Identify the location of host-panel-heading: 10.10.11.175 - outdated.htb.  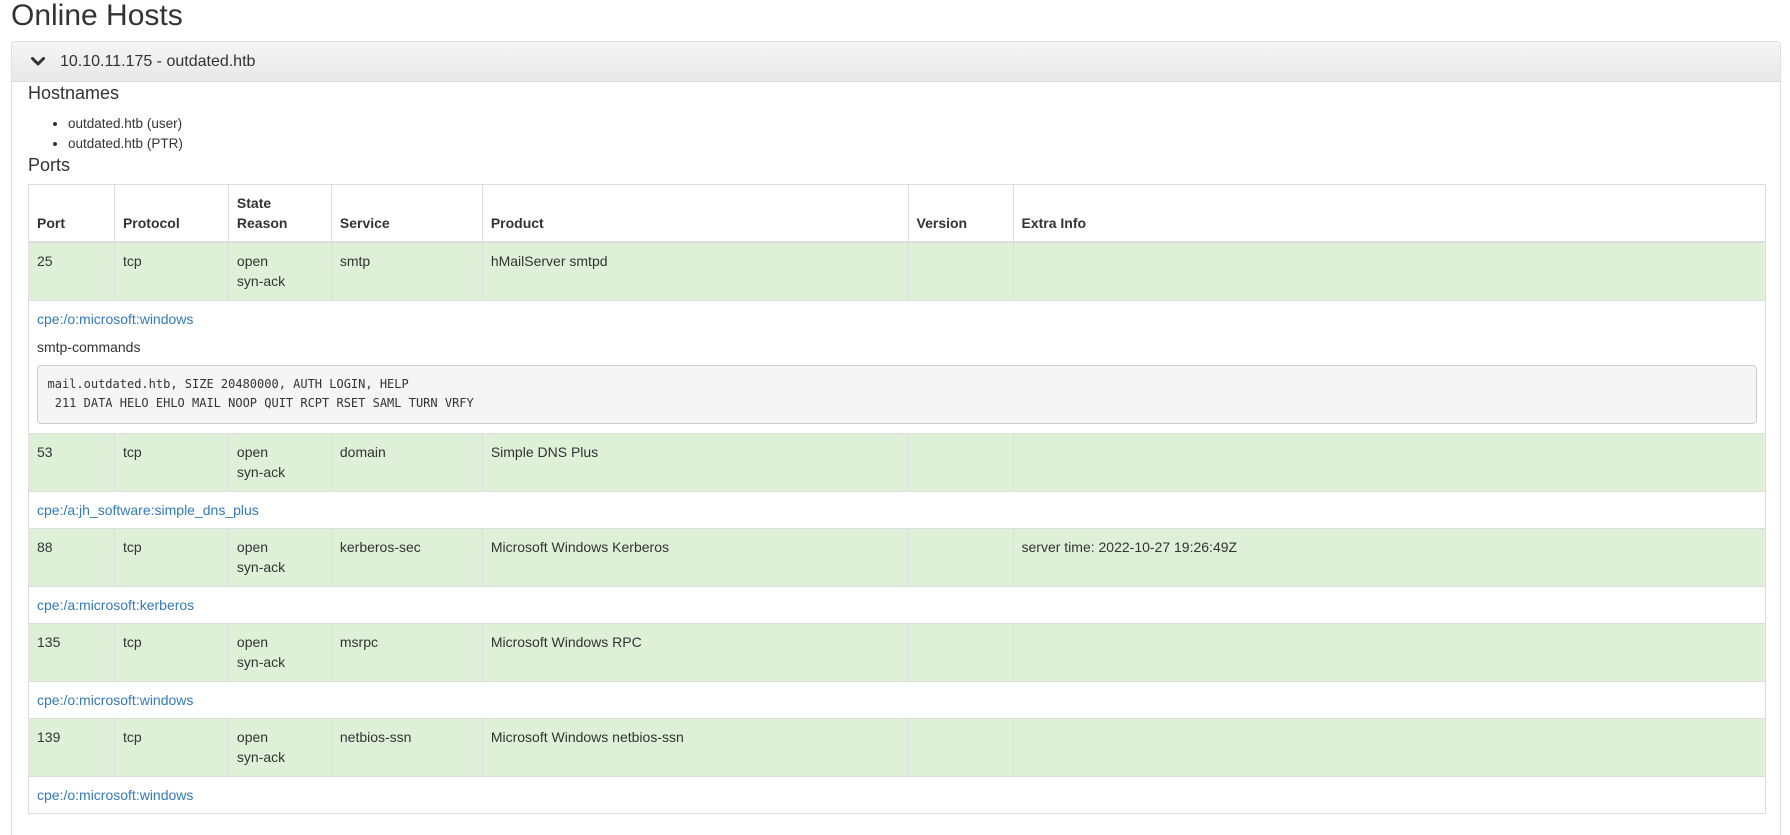
(896, 62).